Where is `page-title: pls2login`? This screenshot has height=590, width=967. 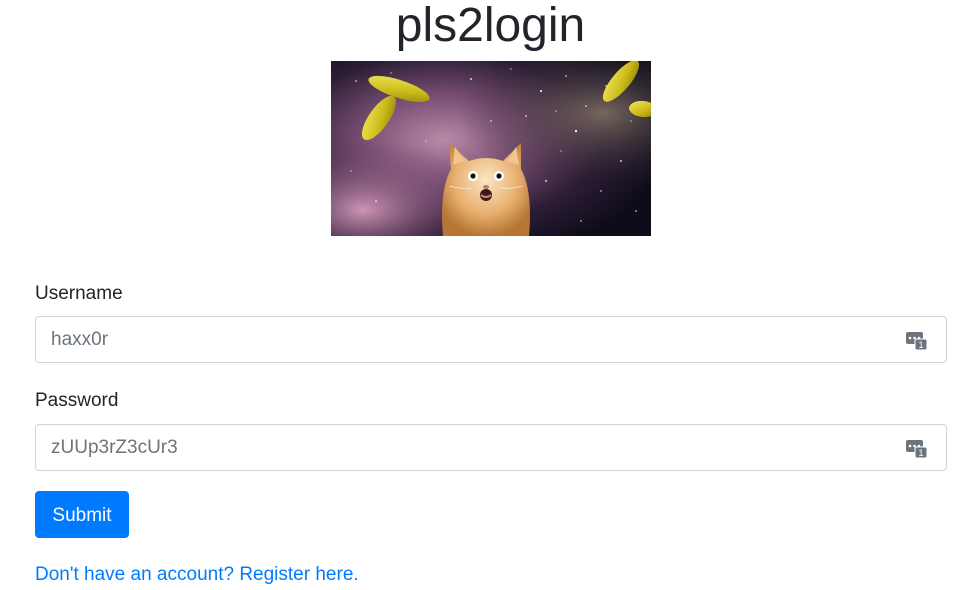 page-title: pls2login is located at coordinates (490, 26).